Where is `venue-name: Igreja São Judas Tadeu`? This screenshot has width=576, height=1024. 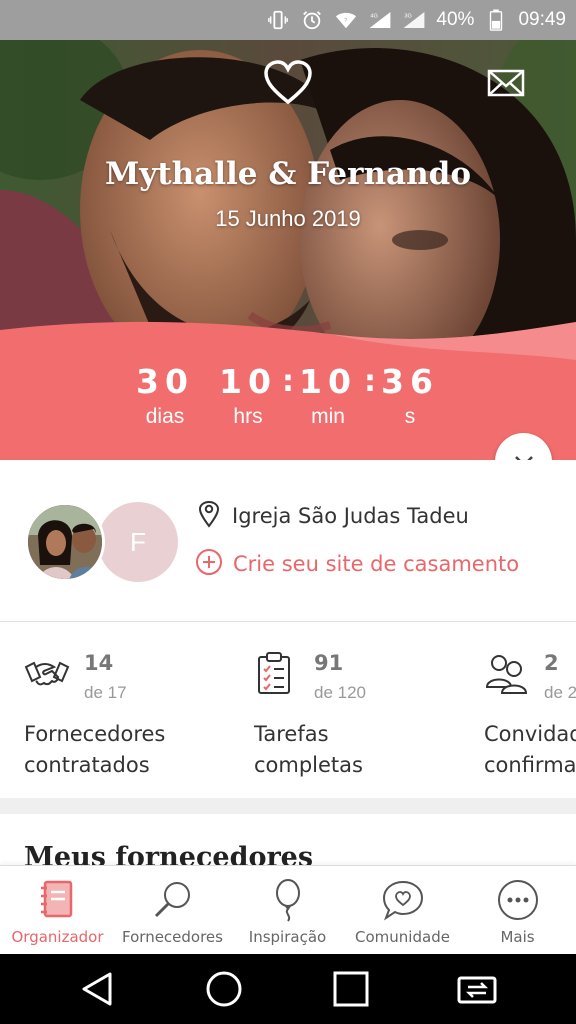 venue-name: Igreja São Judas Tadeu is located at coordinates (350, 516).